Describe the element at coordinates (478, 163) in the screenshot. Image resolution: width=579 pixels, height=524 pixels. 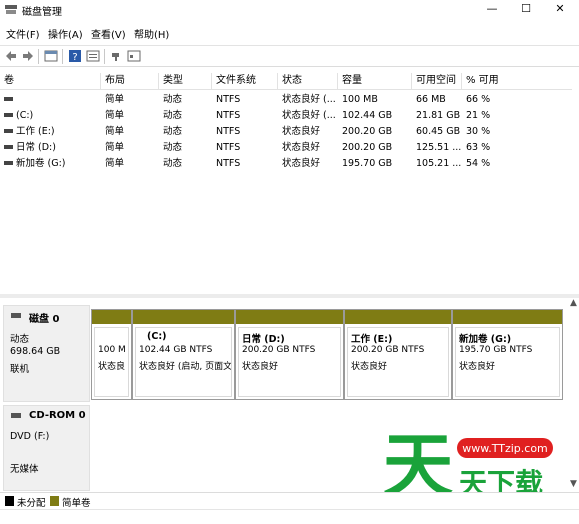
I see `percent-cell: 54 %` at that location.